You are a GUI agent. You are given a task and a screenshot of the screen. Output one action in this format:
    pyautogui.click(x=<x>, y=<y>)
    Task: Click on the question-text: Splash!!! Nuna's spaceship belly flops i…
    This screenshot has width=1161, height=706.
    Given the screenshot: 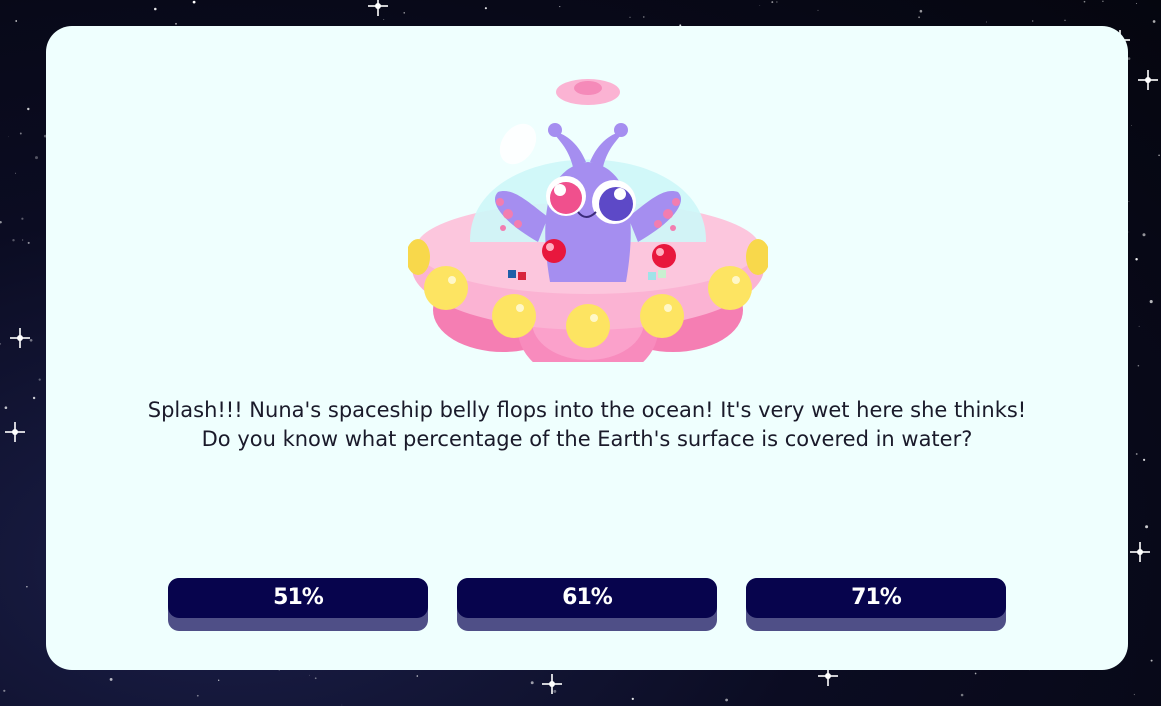 What is the action you would take?
    pyautogui.click(x=587, y=424)
    